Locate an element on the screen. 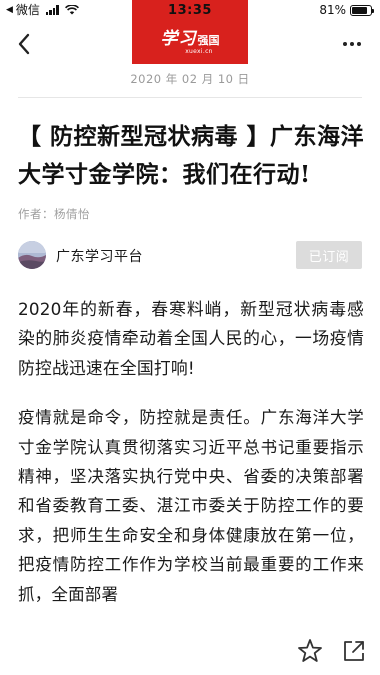  logo-url: xuexi.cn is located at coordinates (199, 51).